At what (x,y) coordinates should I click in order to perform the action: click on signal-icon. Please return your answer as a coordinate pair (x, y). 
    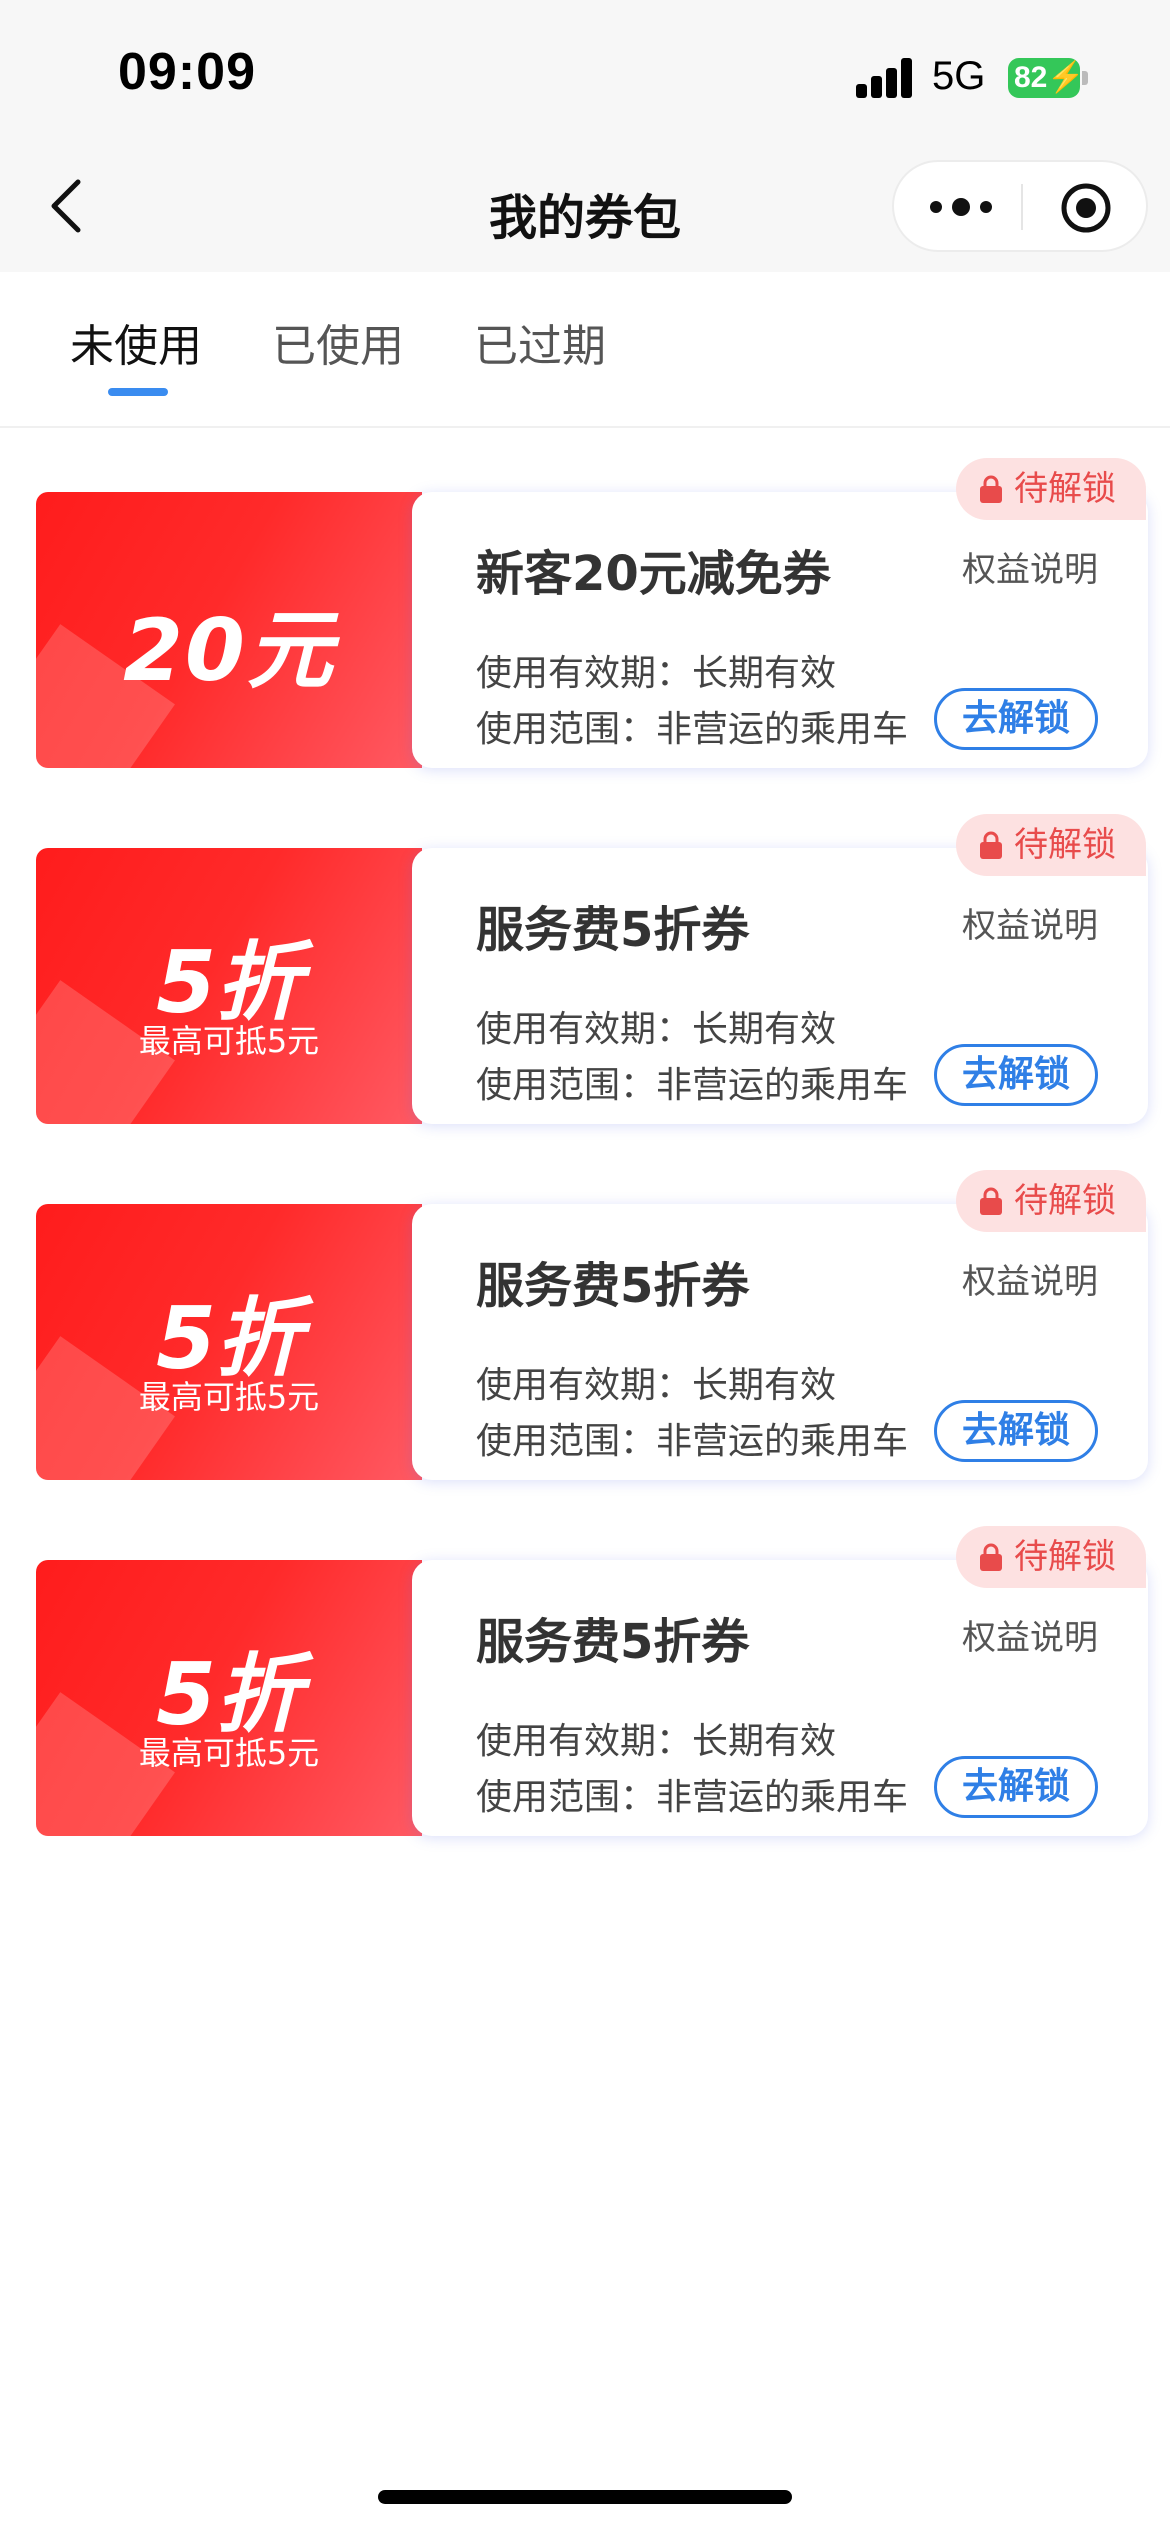
    Looking at the image, I should click on (885, 78).